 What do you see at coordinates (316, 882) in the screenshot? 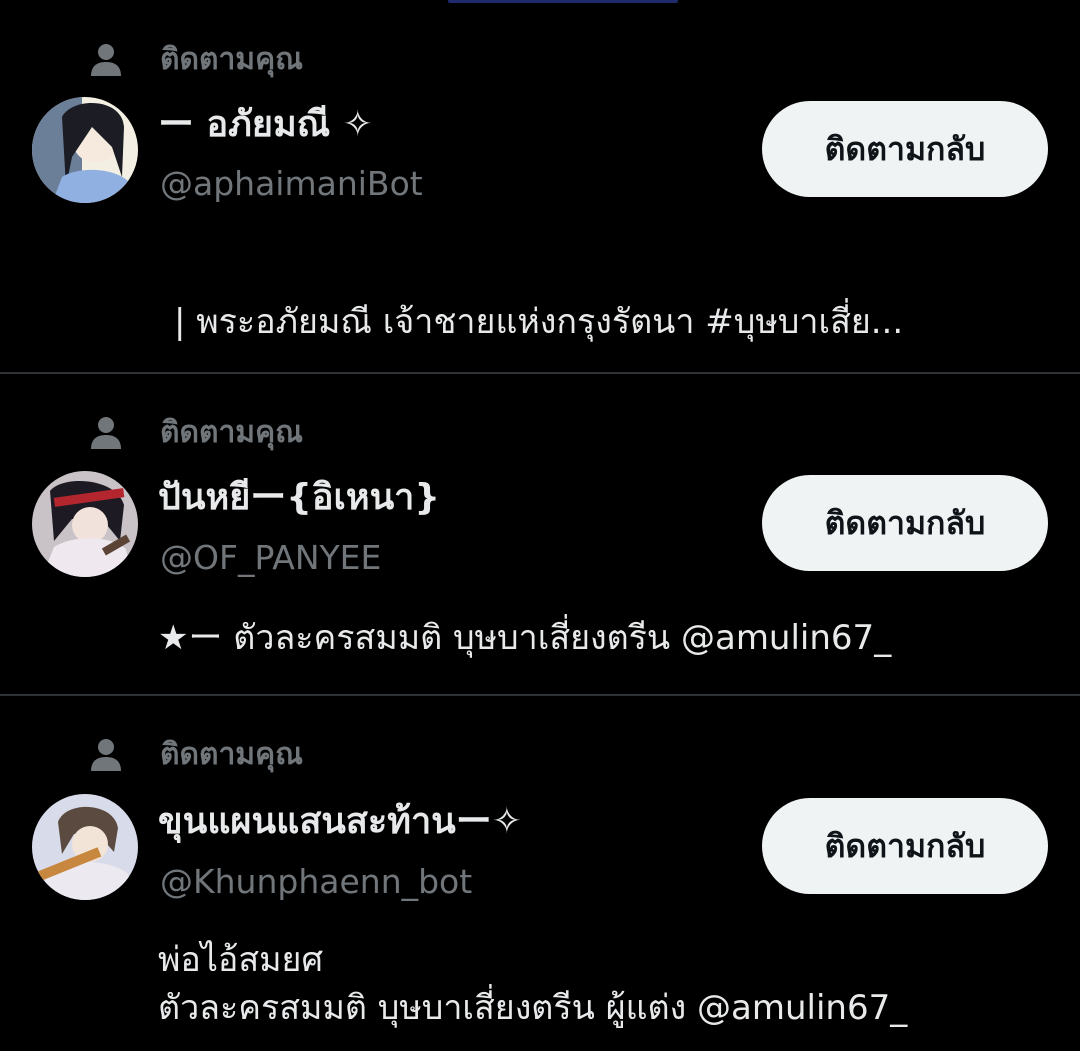
I see `user-handle: @Khunphaenn_bot` at bounding box center [316, 882].